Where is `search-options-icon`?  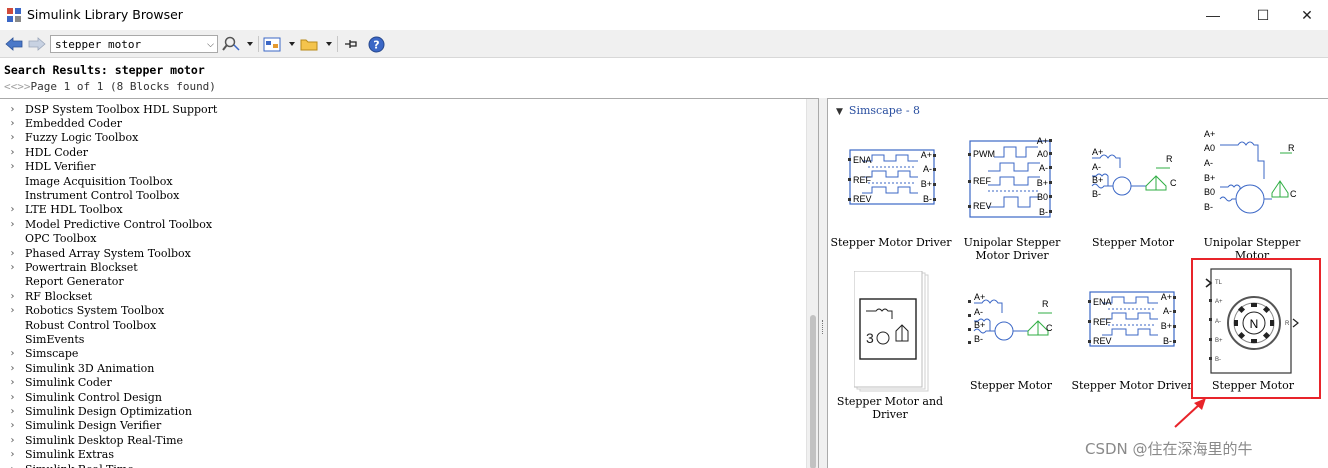
search-options-icon is located at coordinates (237, 43).